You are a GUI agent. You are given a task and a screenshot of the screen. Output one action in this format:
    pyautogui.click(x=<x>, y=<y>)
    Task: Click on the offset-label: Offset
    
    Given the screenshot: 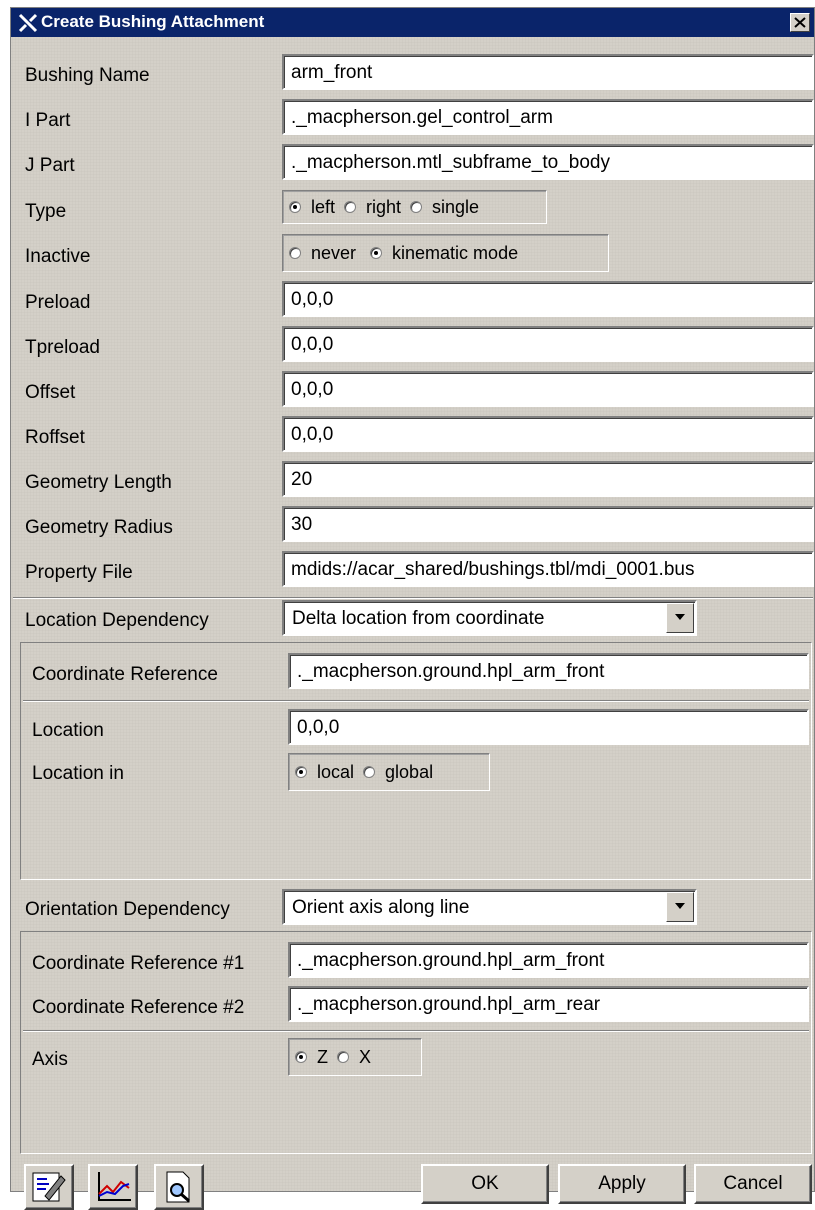 What is the action you would take?
    pyautogui.click(x=50, y=392)
    